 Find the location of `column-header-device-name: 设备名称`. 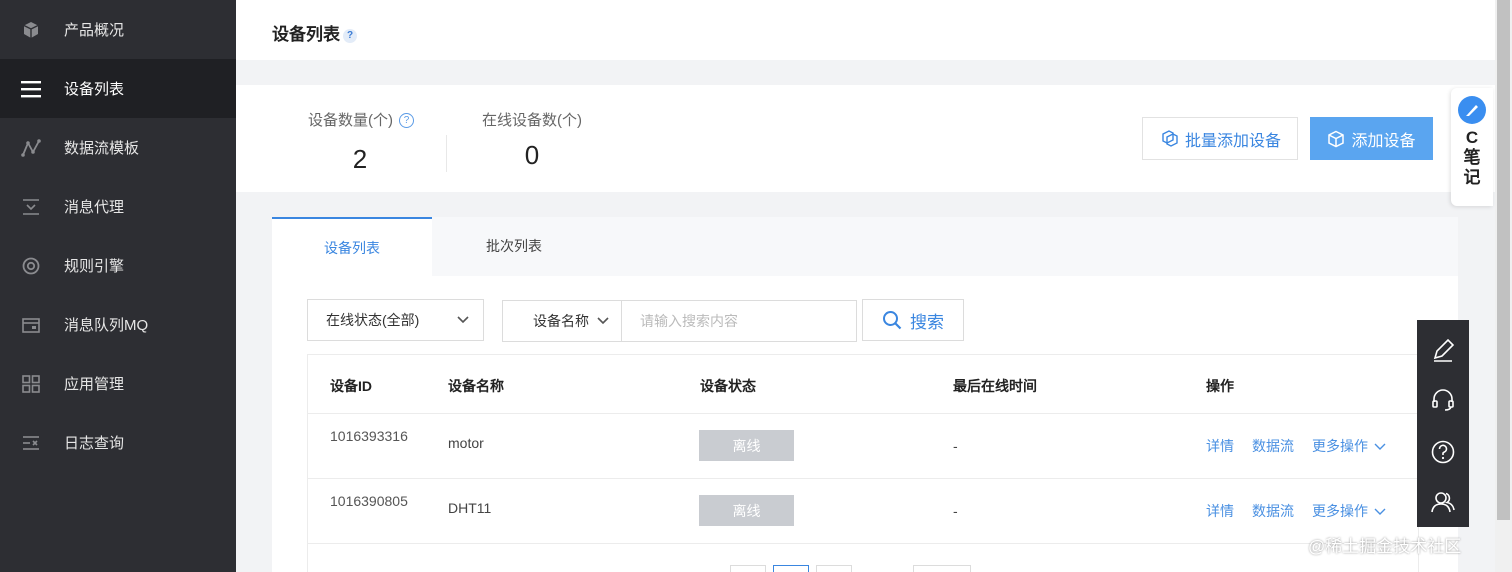

column-header-device-name: 设备名称 is located at coordinates (476, 386).